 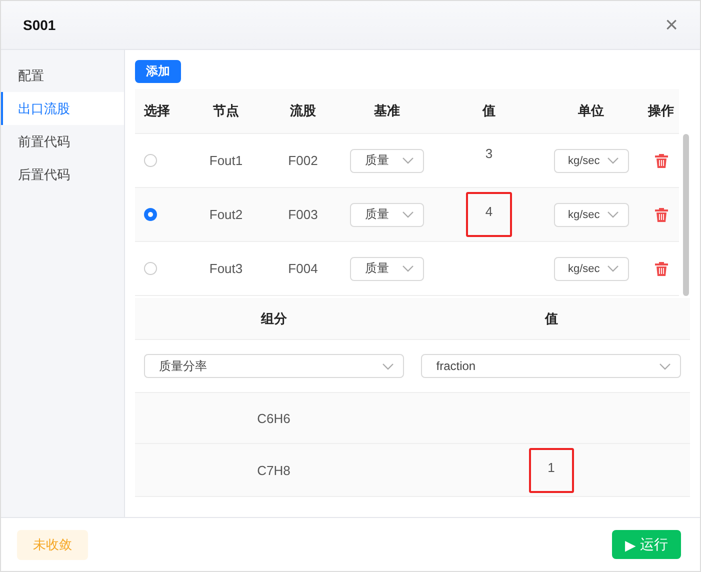 I want to click on window-title: S001, so click(x=39, y=25).